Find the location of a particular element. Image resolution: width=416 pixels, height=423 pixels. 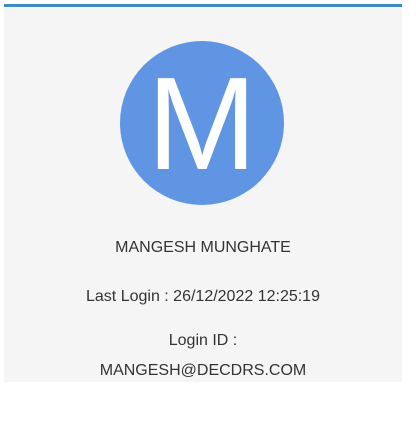

last-login: Last Login : 26/12/2022 12:25:19 is located at coordinates (203, 296).